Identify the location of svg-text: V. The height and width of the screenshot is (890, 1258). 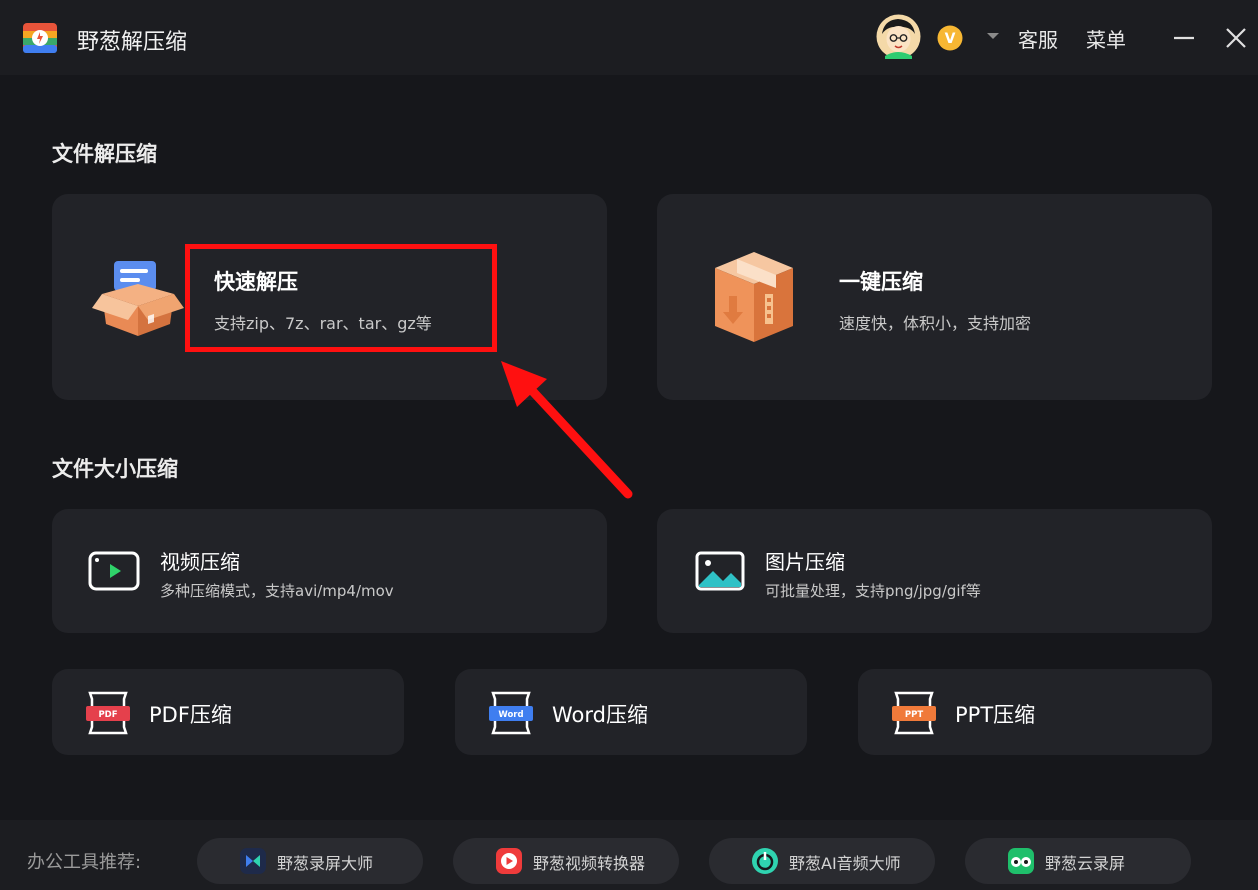
(950, 39).